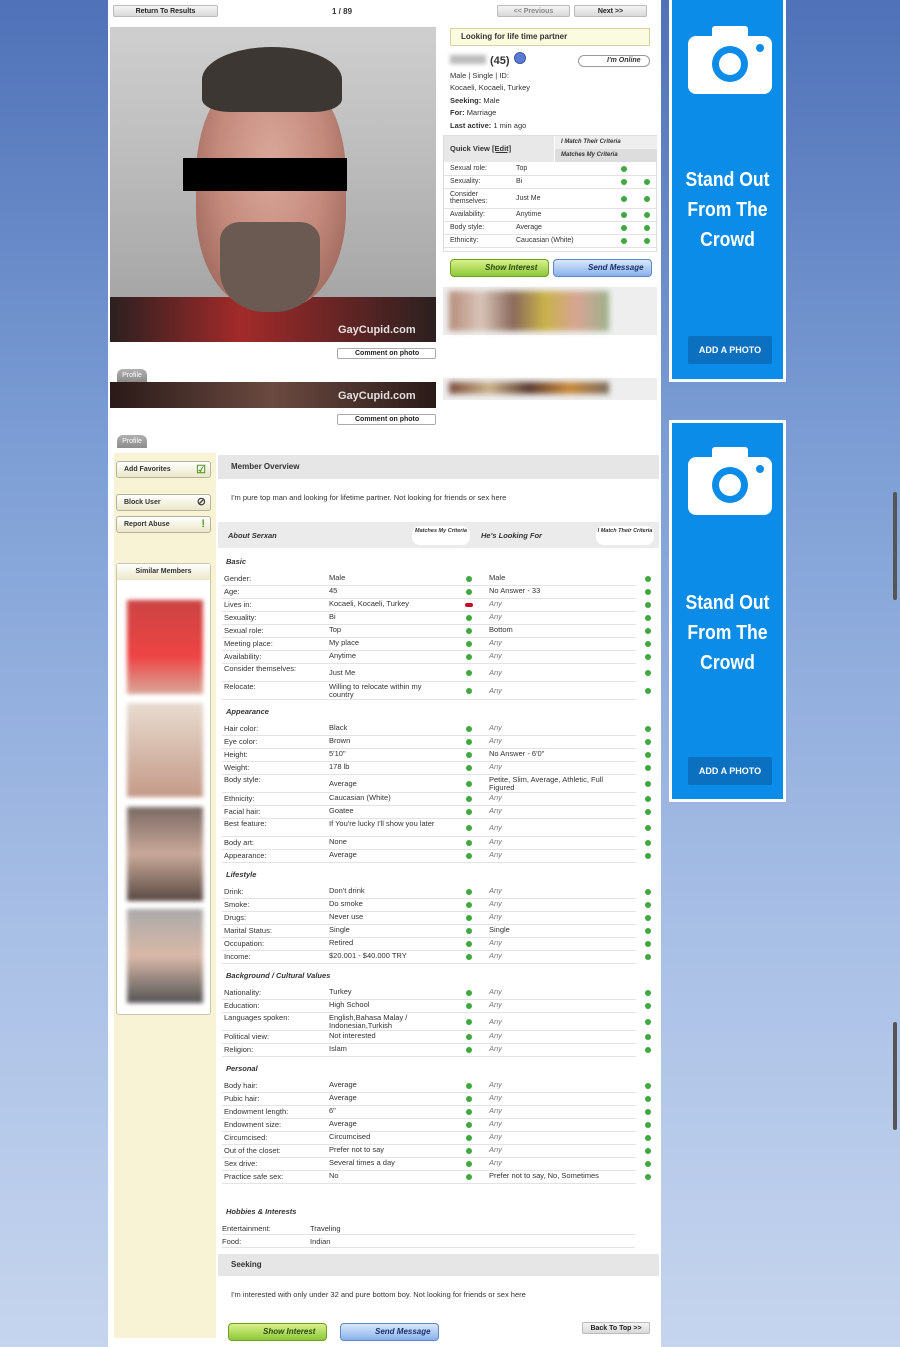 The image size is (900, 1347). Describe the element at coordinates (389, 1332) in the screenshot. I see `send-message-button-bottom: Send Message` at that location.